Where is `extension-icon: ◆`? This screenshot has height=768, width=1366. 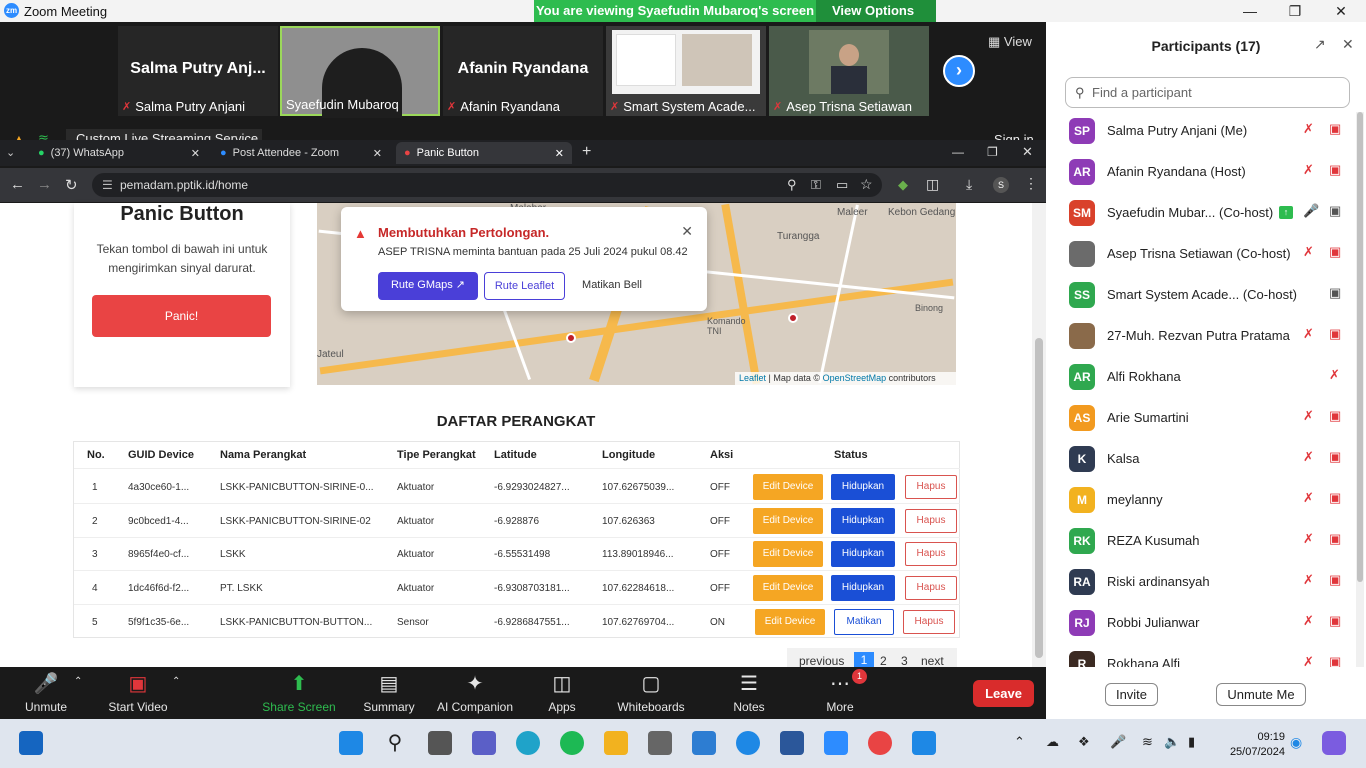 extension-icon: ◆ is located at coordinates (903, 185).